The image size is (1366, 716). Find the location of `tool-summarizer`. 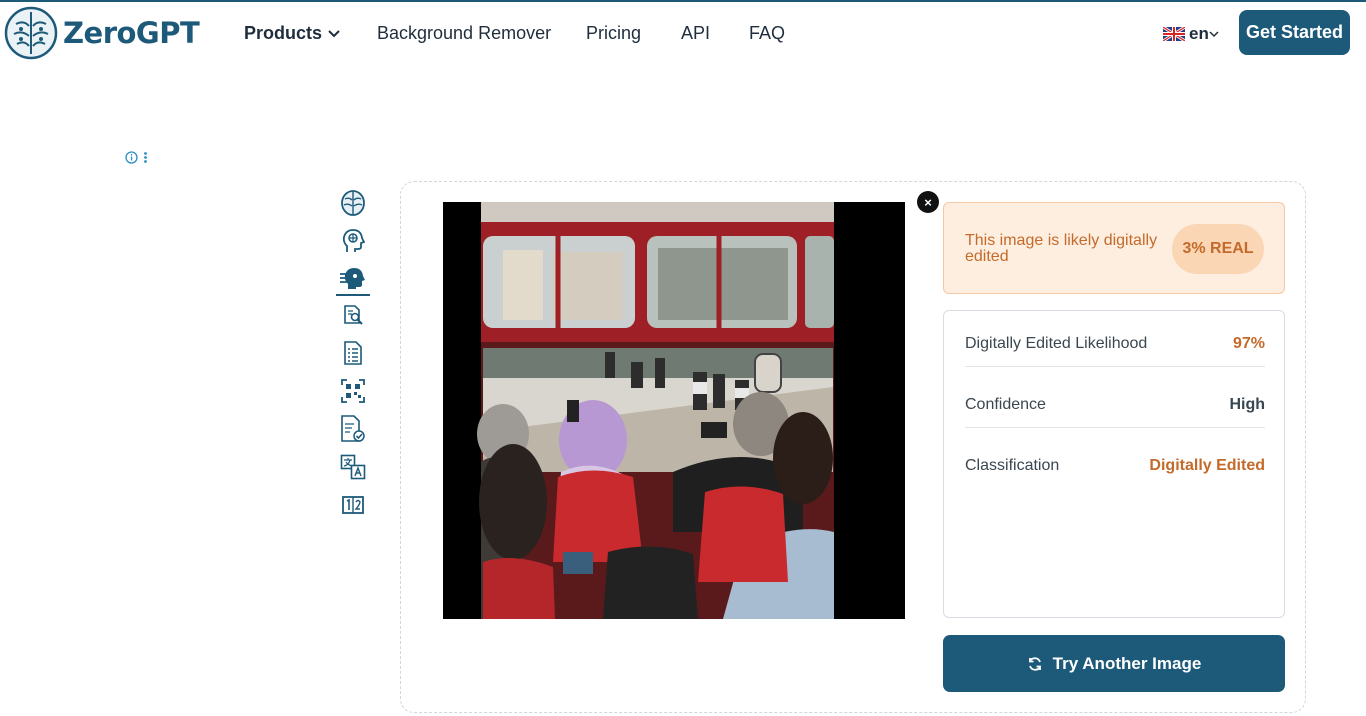

tool-summarizer is located at coordinates (353, 353).